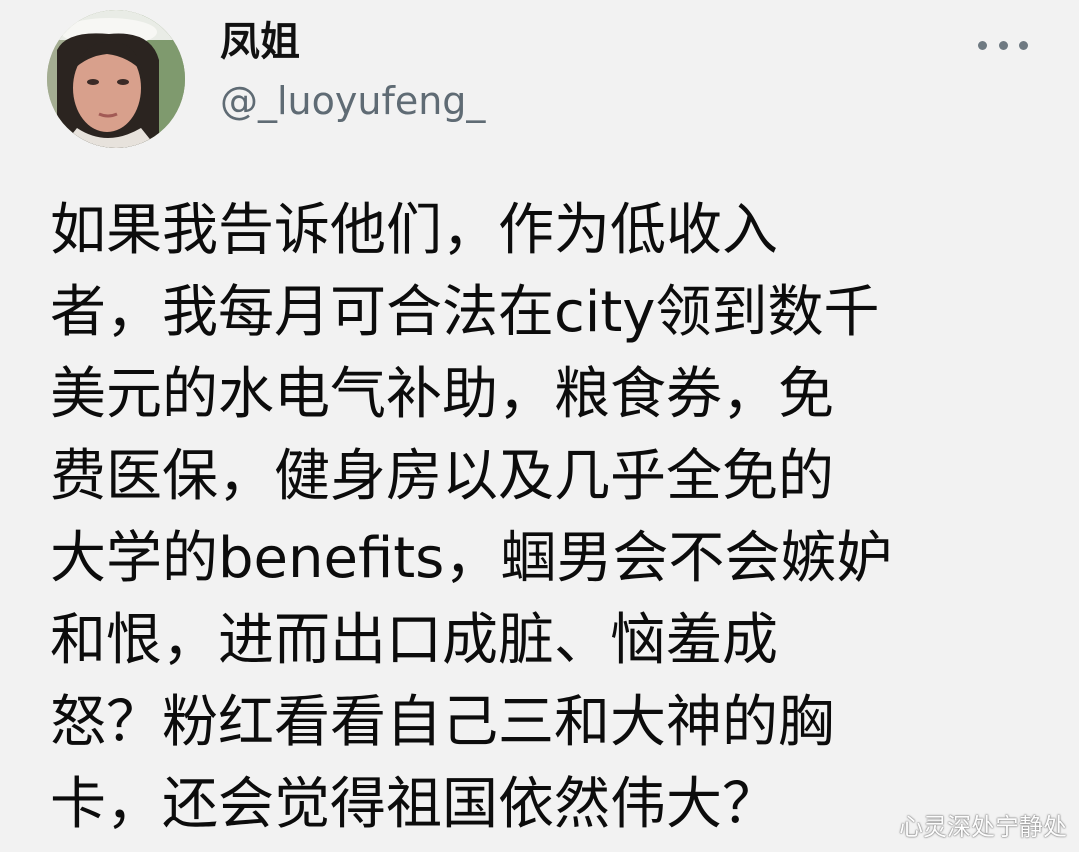 The height and width of the screenshot is (852, 1079). Describe the element at coordinates (414, 230) in the screenshot. I see `tweet-text-line: 如果我告诉他们，作为低收入` at that location.